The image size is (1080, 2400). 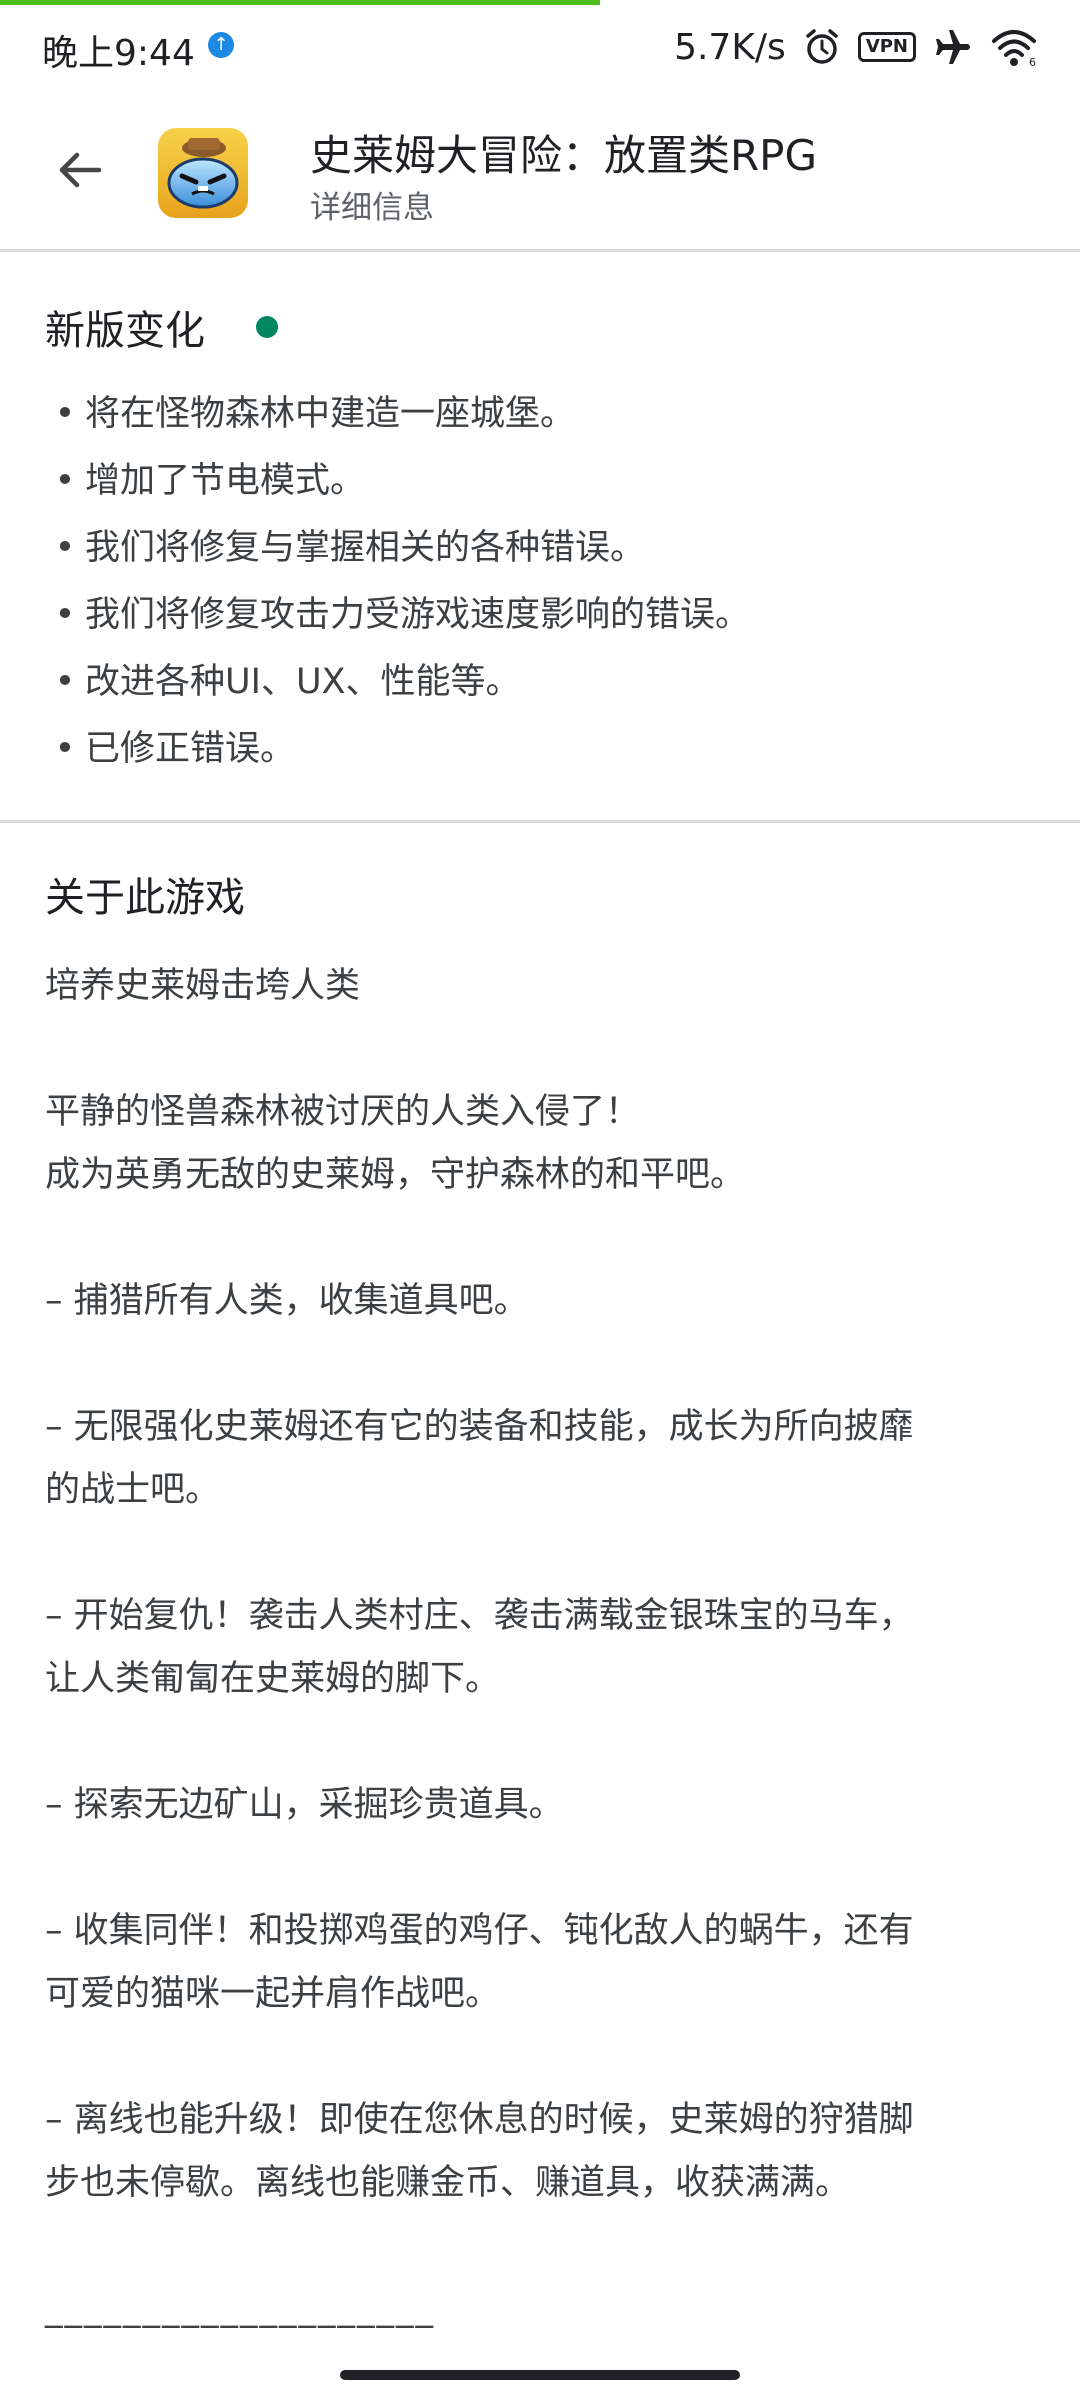 What do you see at coordinates (953, 47) in the screenshot?
I see `airplane-icon` at bounding box center [953, 47].